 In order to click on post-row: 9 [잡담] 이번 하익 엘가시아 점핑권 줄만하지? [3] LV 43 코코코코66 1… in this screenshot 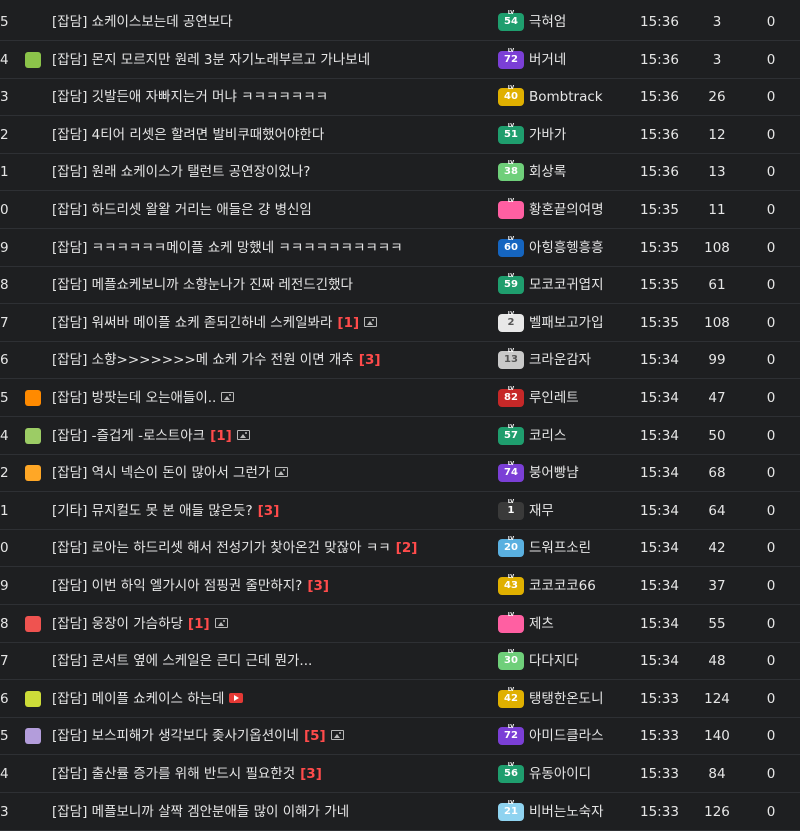, I will do `click(400, 586)`.